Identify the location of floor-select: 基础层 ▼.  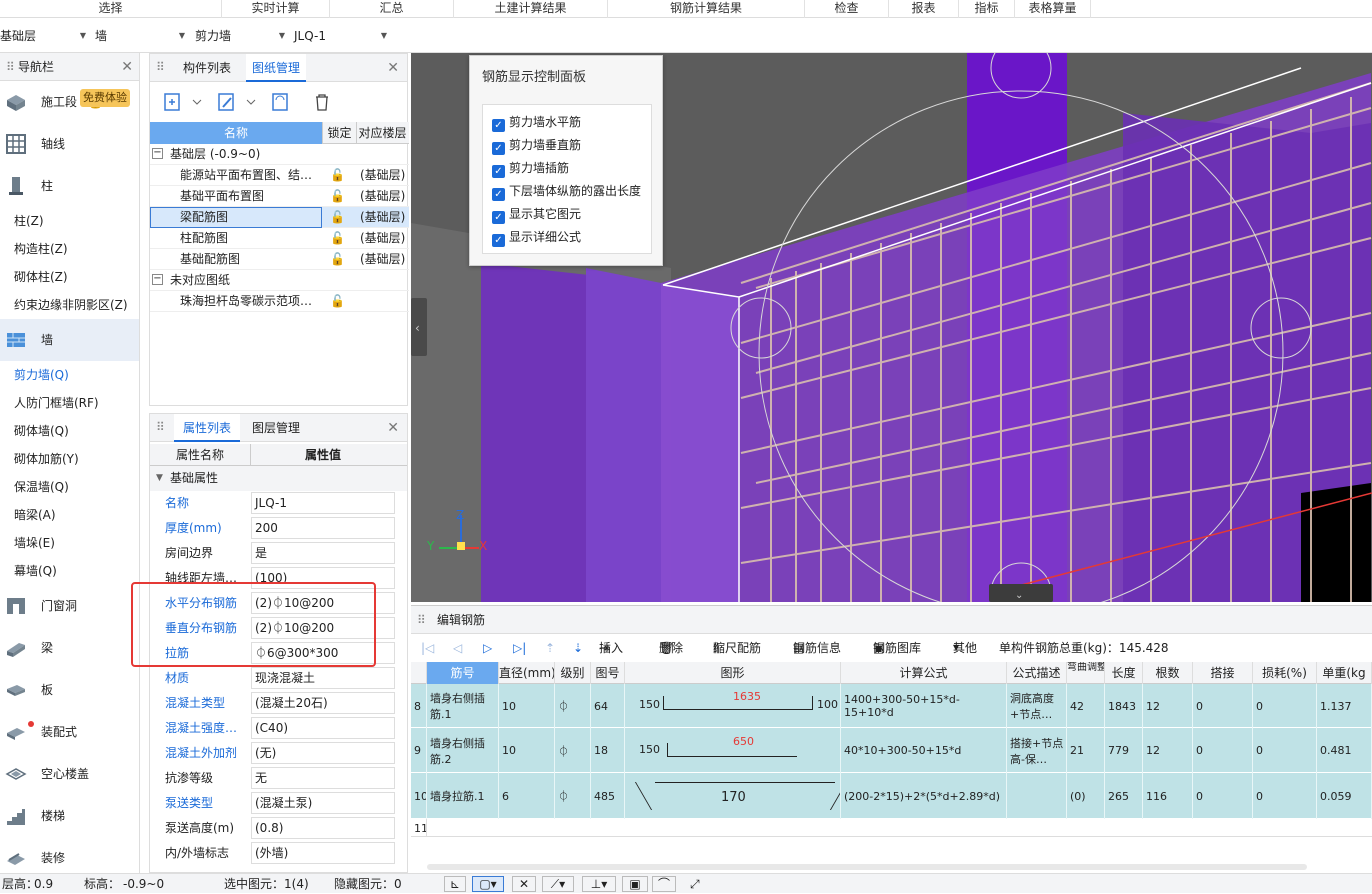
(44, 36).